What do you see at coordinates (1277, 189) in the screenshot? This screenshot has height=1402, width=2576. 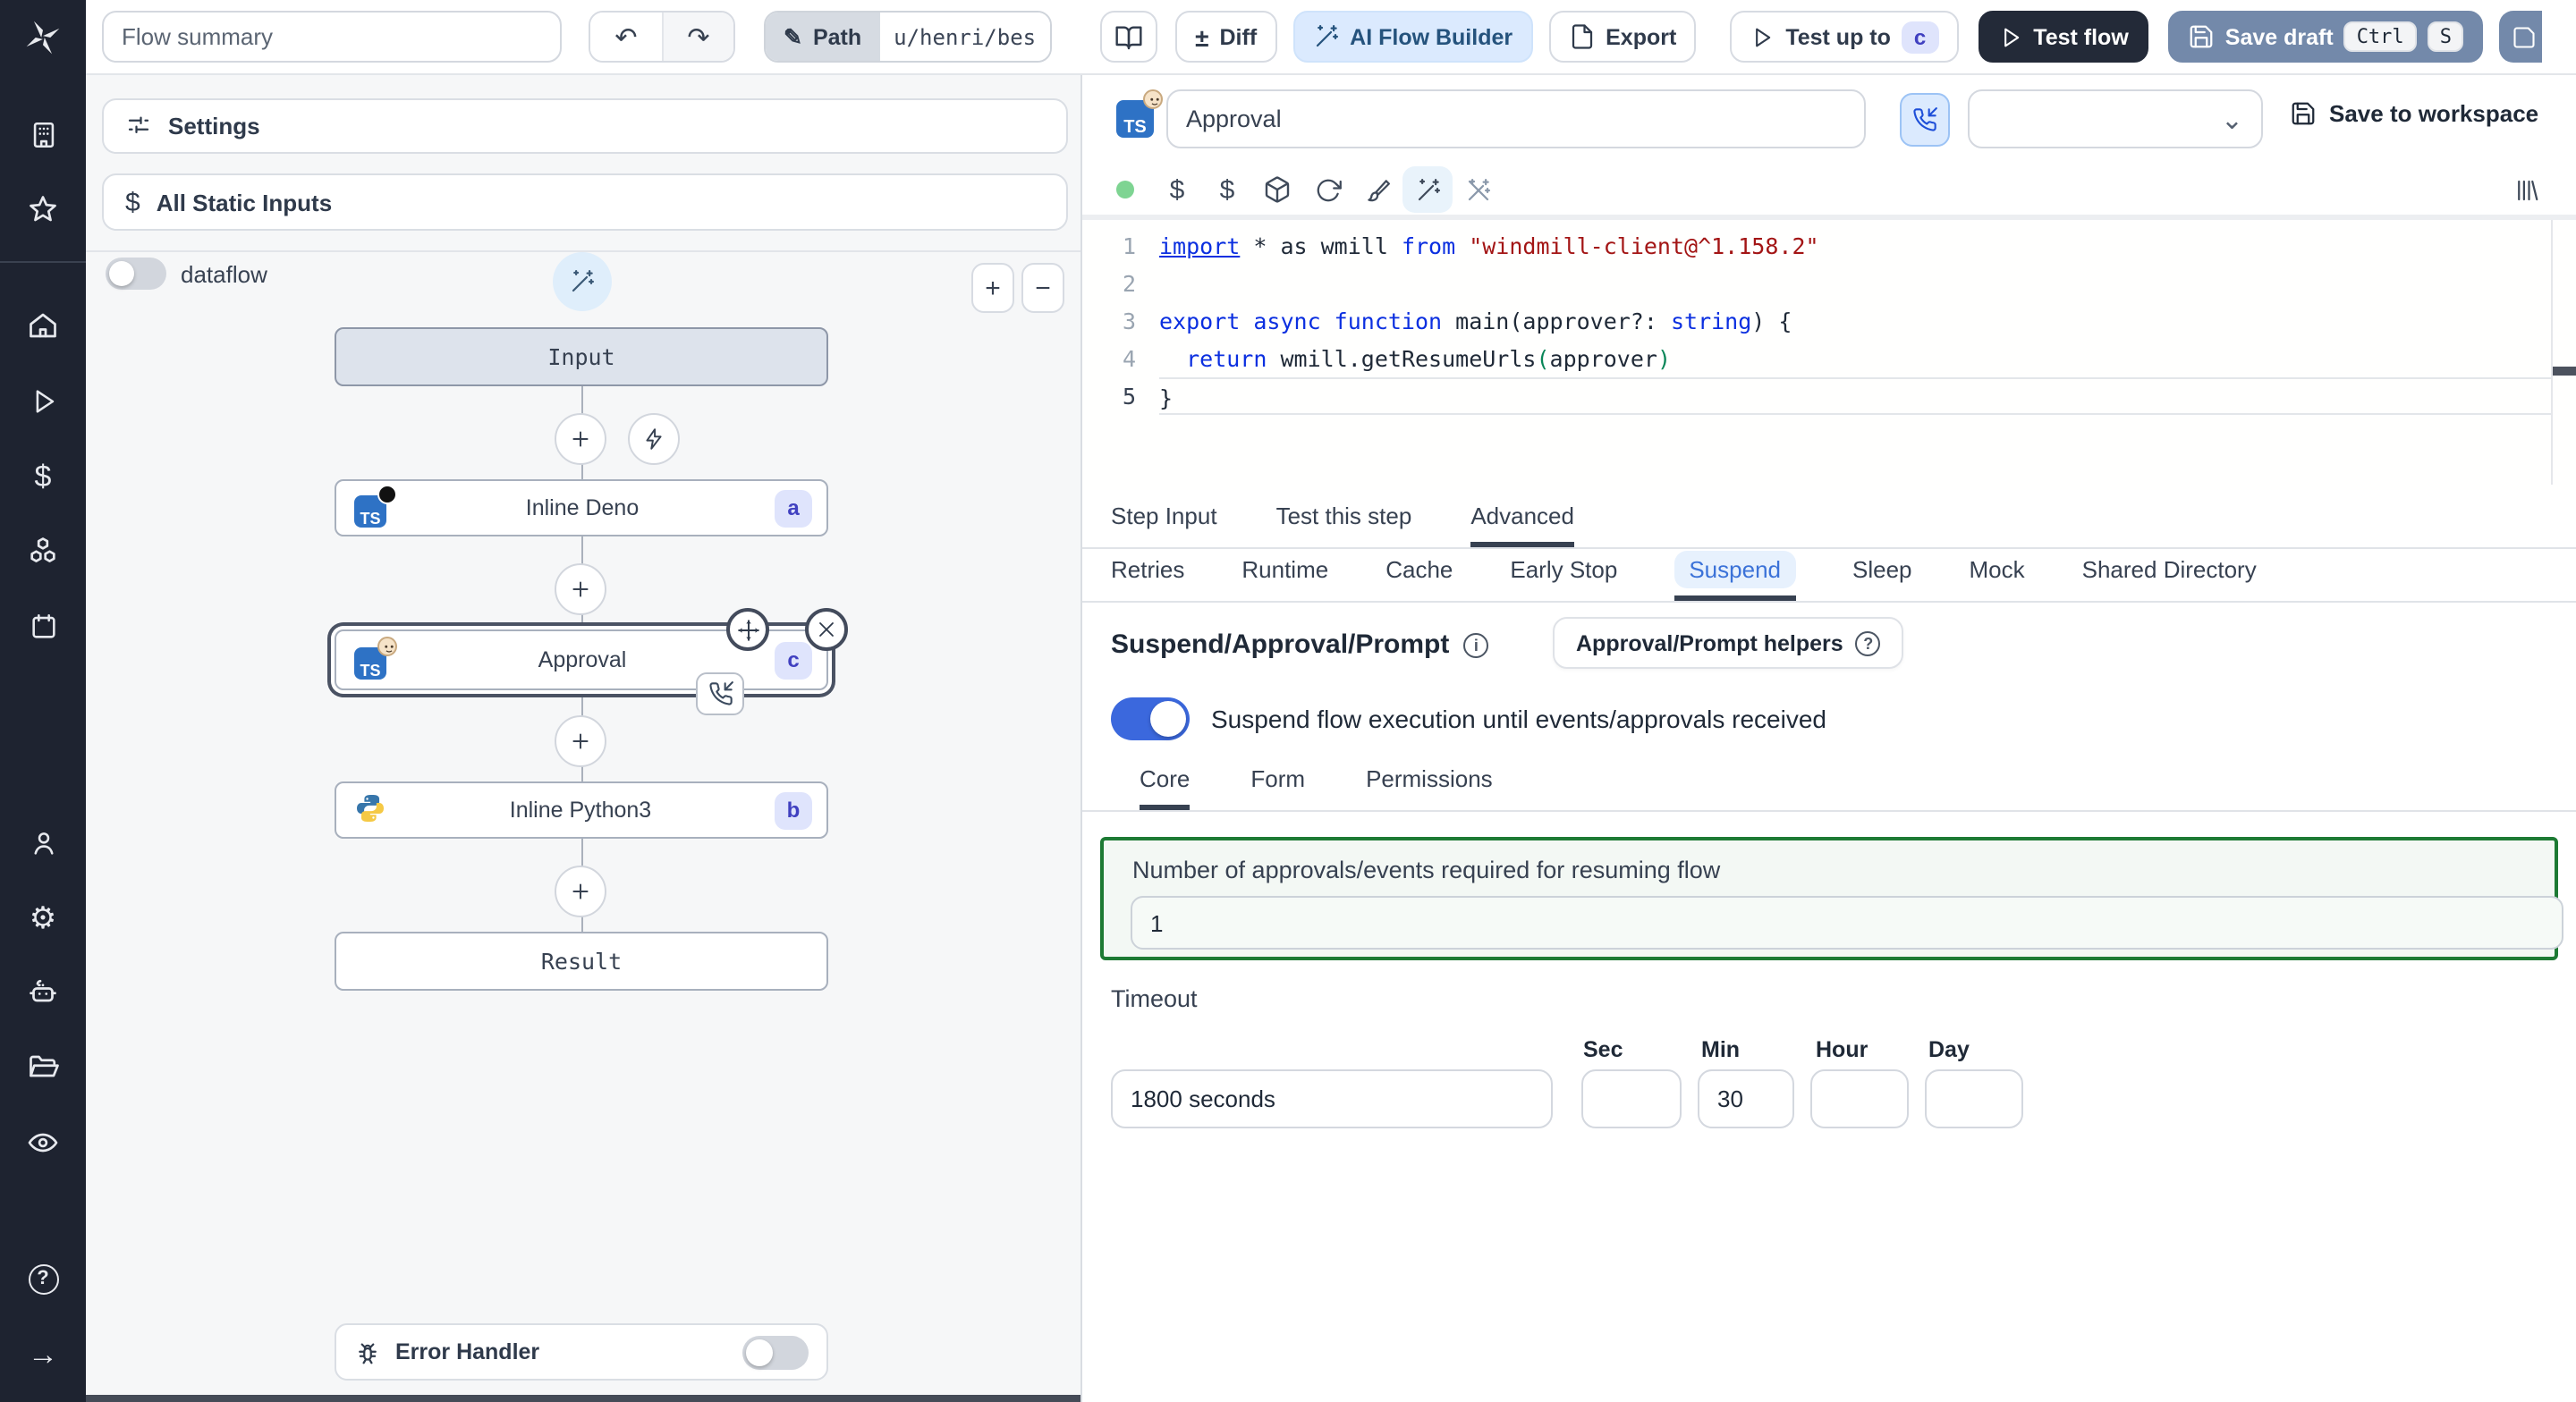 I see `package-icon` at bounding box center [1277, 189].